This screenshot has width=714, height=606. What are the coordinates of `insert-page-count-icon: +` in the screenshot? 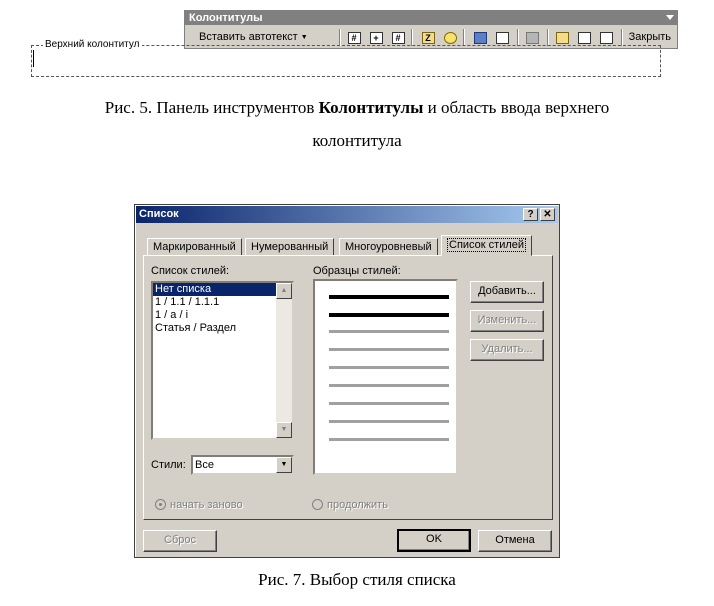 It's located at (376, 37).